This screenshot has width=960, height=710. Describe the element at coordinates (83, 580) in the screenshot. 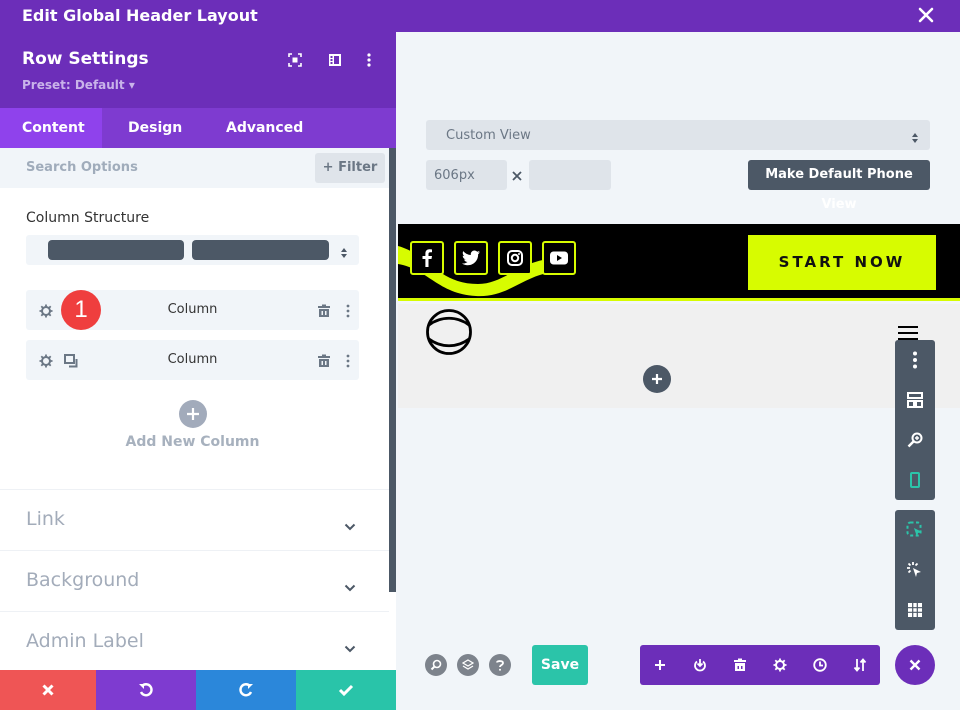

I see `section-label: Background` at that location.